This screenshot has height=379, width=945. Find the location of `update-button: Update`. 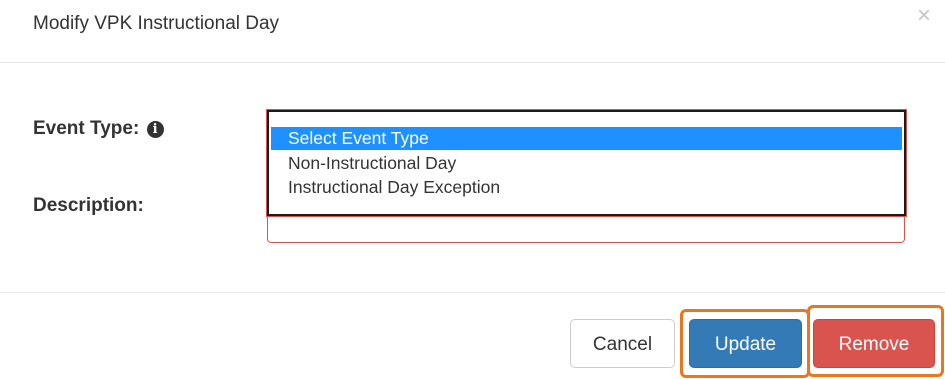

update-button: Update is located at coordinates (745, 343).